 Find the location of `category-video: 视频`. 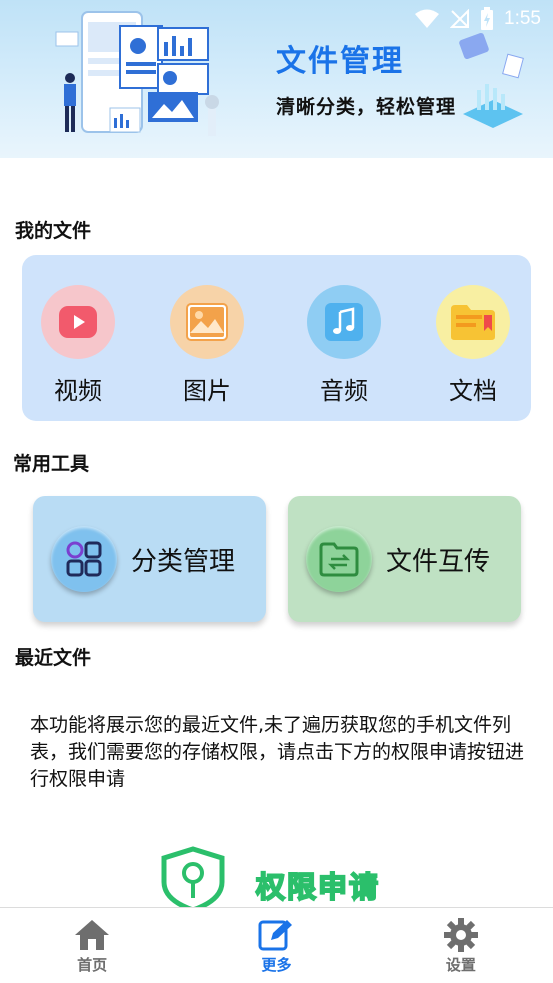

category-video: 视频 is located at coordinates (78, 345).